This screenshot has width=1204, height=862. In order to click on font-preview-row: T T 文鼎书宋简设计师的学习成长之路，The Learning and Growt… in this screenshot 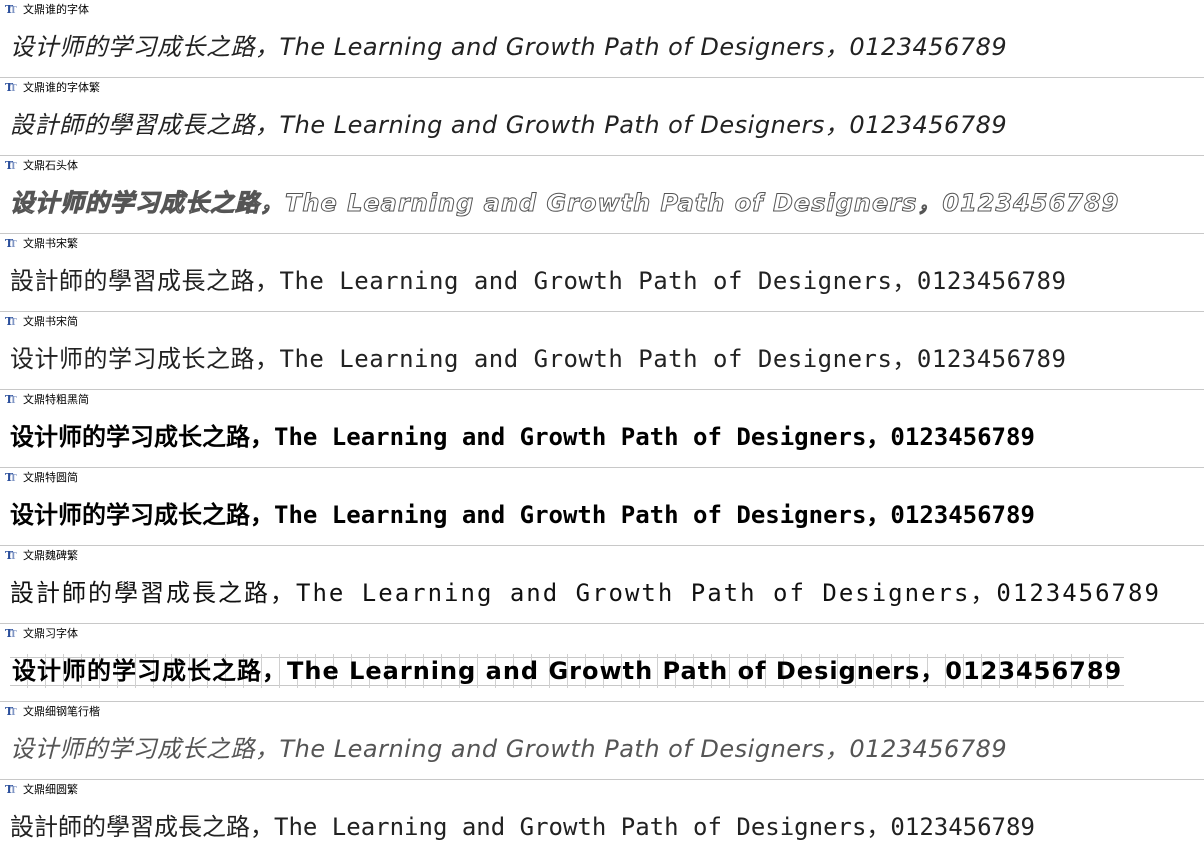, I will do `click(602, 351)`.